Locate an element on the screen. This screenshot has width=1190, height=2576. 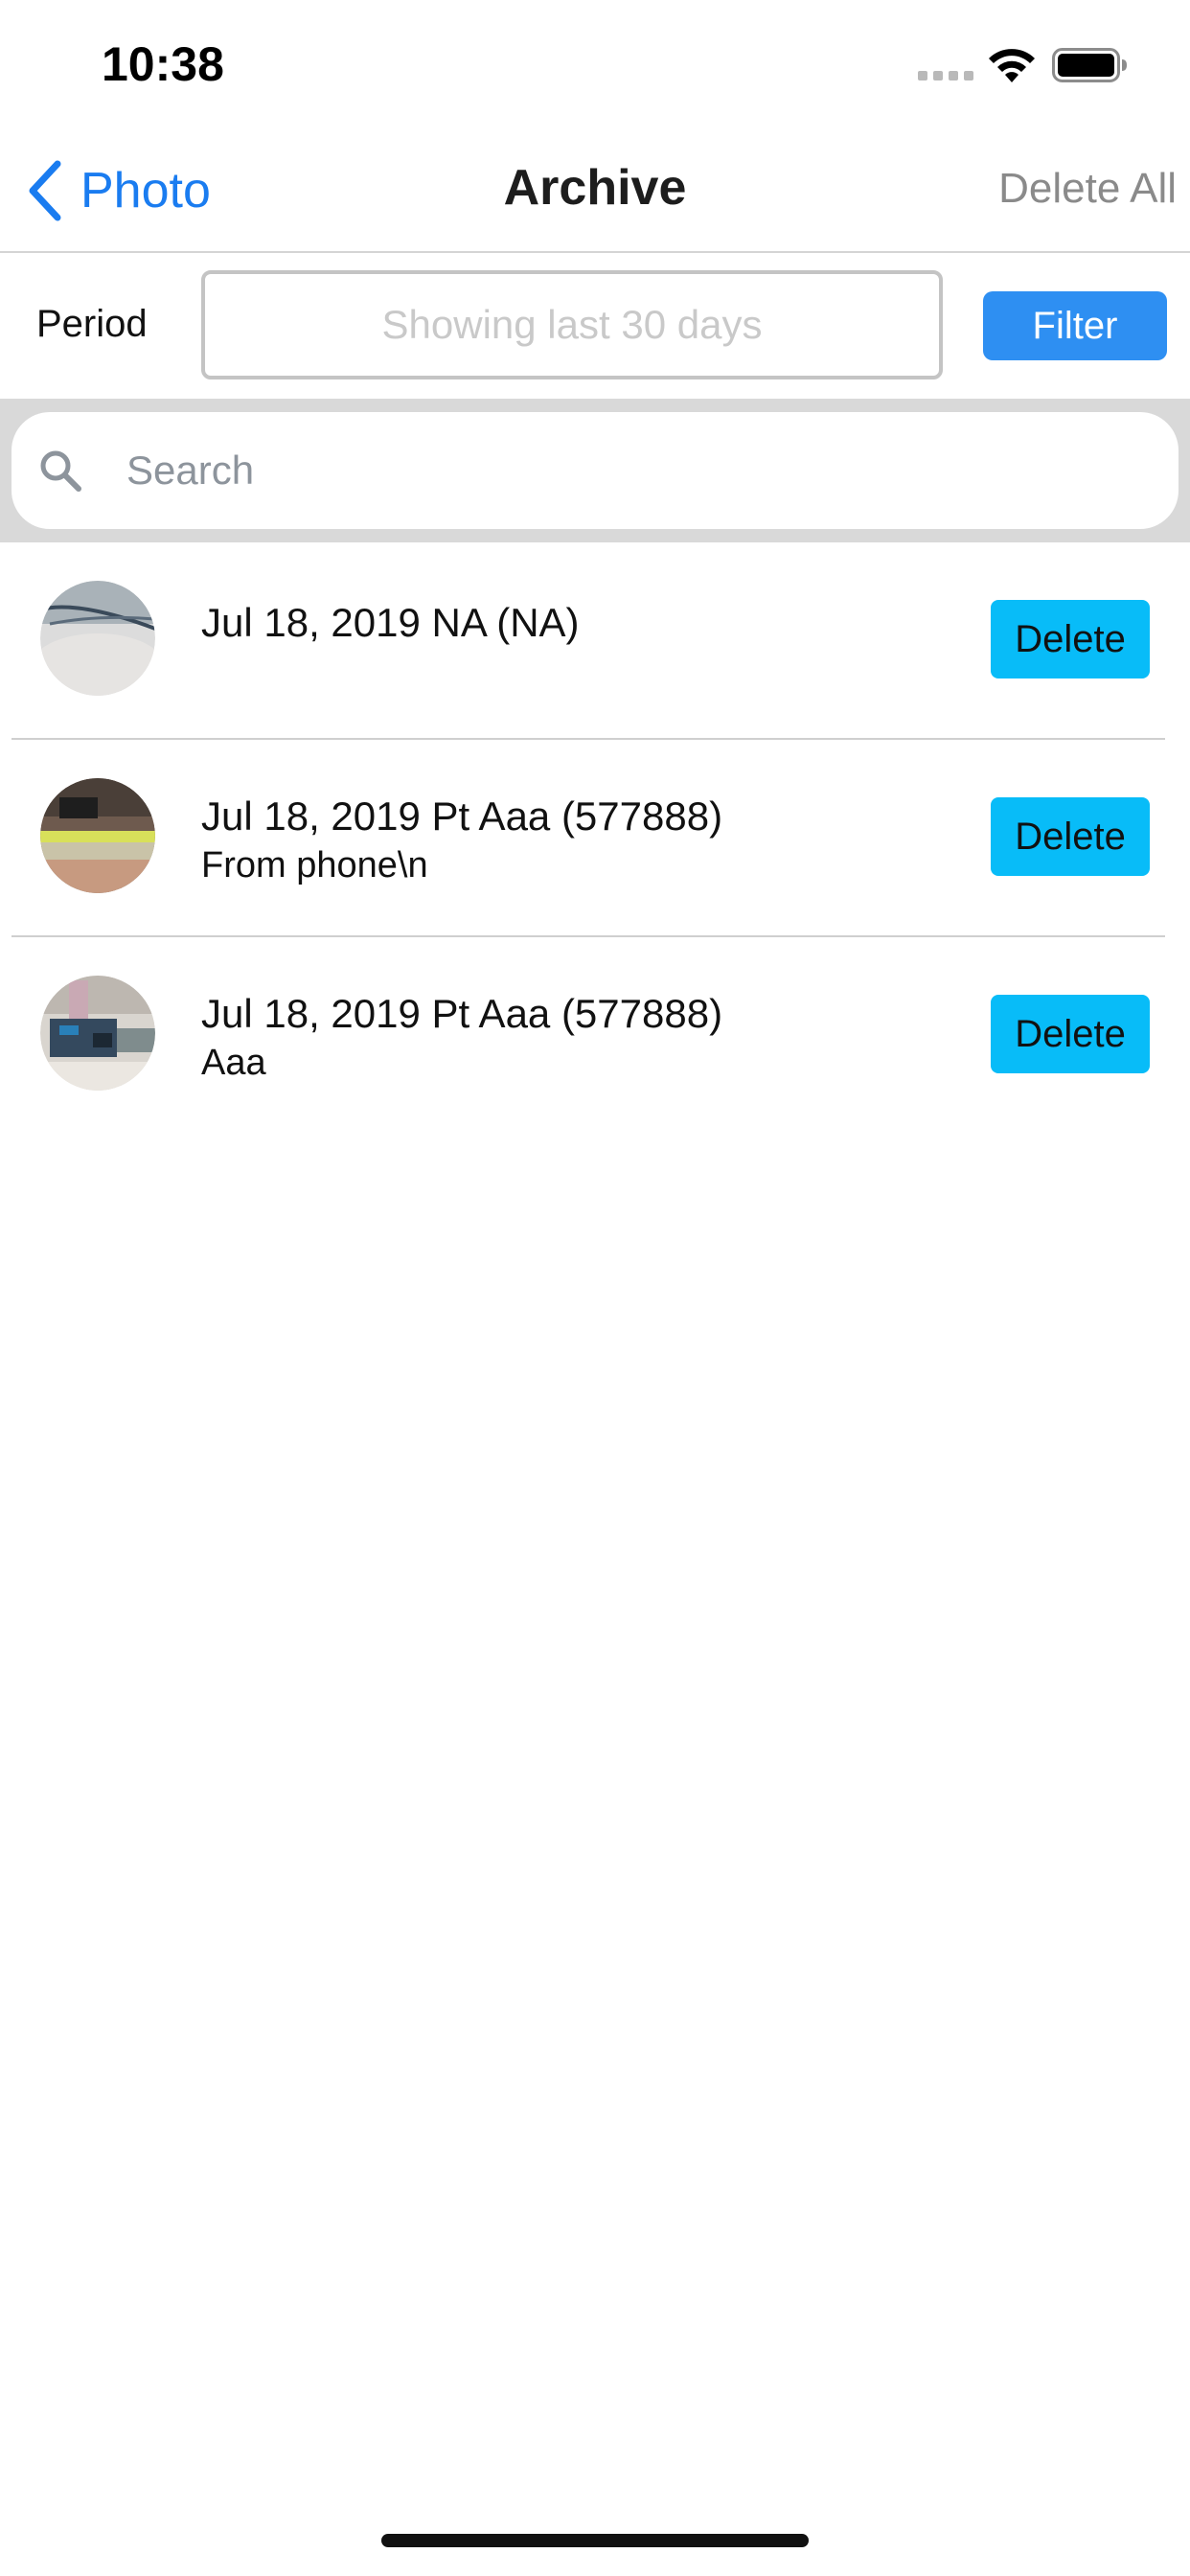
battery-icon is located at coordinates (1090, 65).